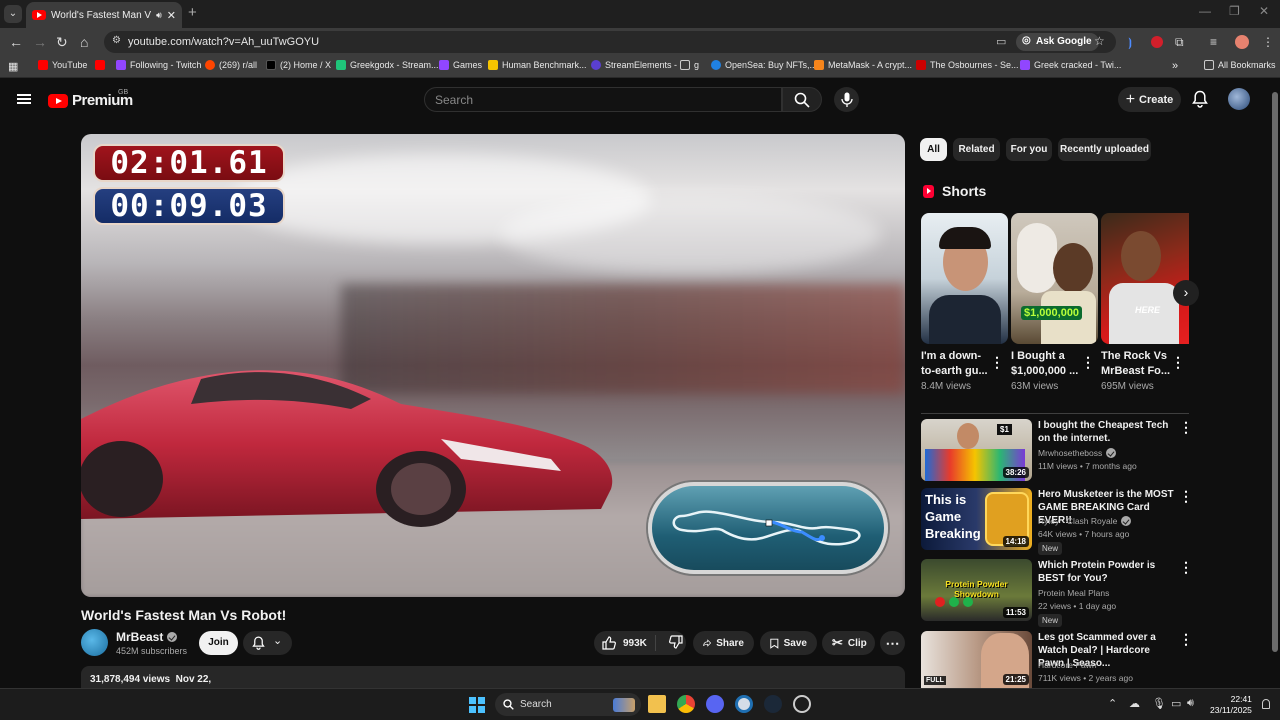 The width and height of the screenshot is (1280, 720). I want to click on short-thumbnail: $1,000,000, so click(1054, 278).